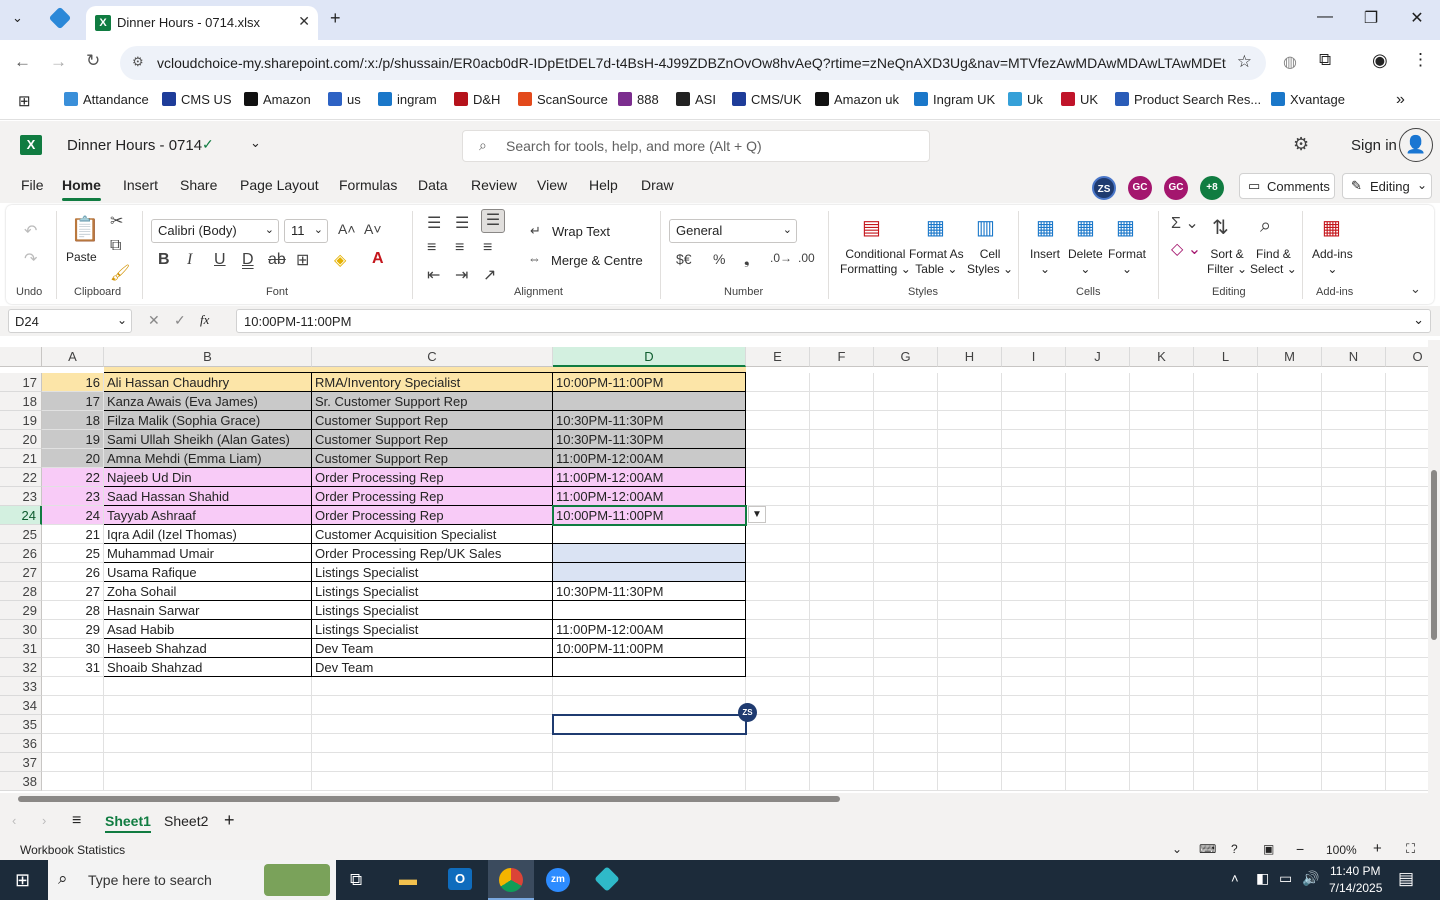 Image resolution: width=1440 pixels, height=900 pixels. I want to click on cell-c30: Listings Specialist, so click(432, 629).